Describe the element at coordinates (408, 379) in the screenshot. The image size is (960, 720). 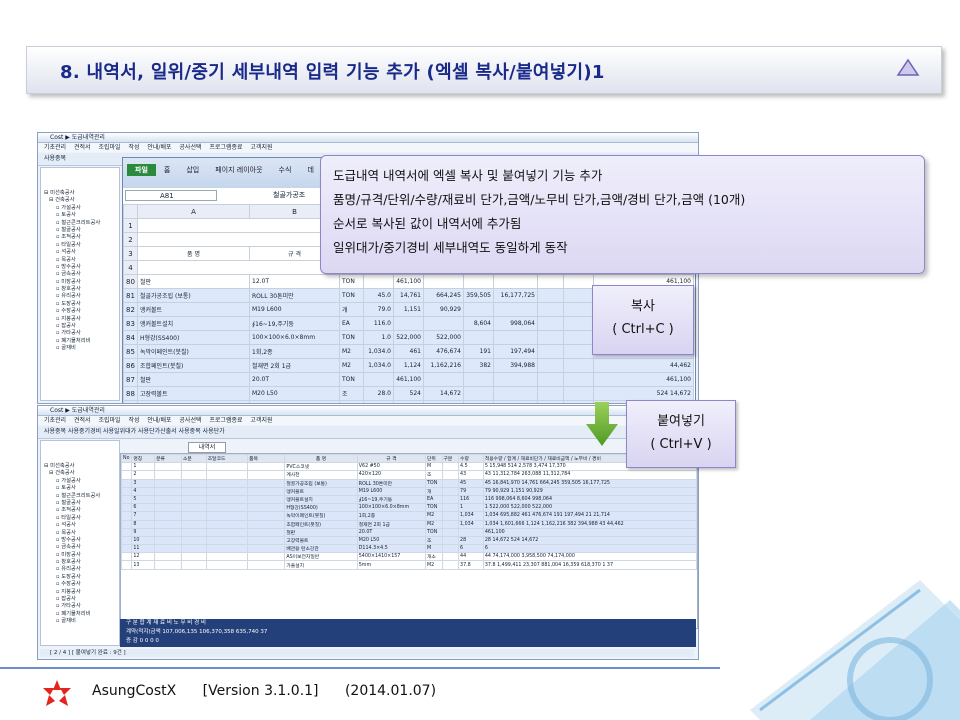
I see `excel-row: 87 철판 20.0T TON 461,100 461,100` at that location.